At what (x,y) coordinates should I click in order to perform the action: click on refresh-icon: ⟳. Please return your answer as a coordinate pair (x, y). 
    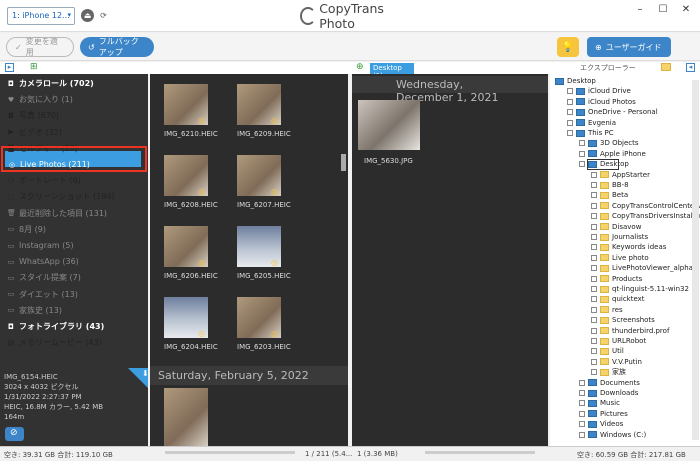
    Looking at the image, I should click on (103, 15).